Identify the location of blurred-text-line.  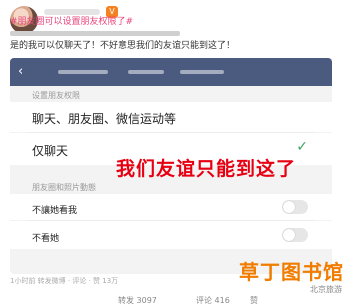
(95, 33).